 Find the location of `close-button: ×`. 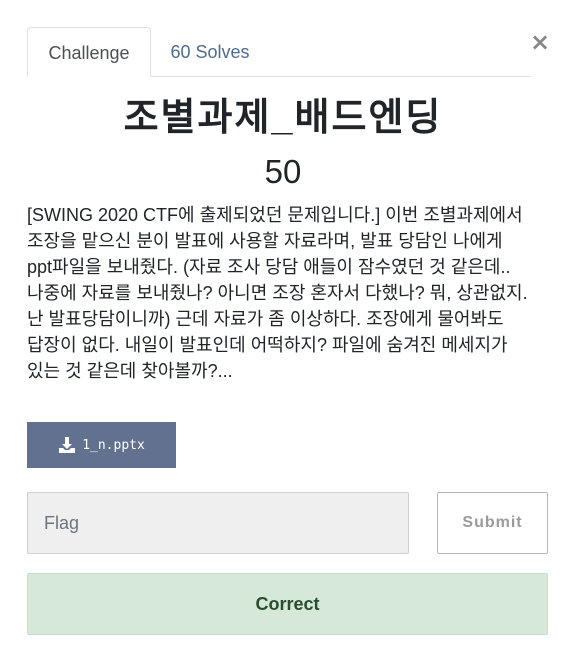

close-button: × is located at coordinates (540, 42).